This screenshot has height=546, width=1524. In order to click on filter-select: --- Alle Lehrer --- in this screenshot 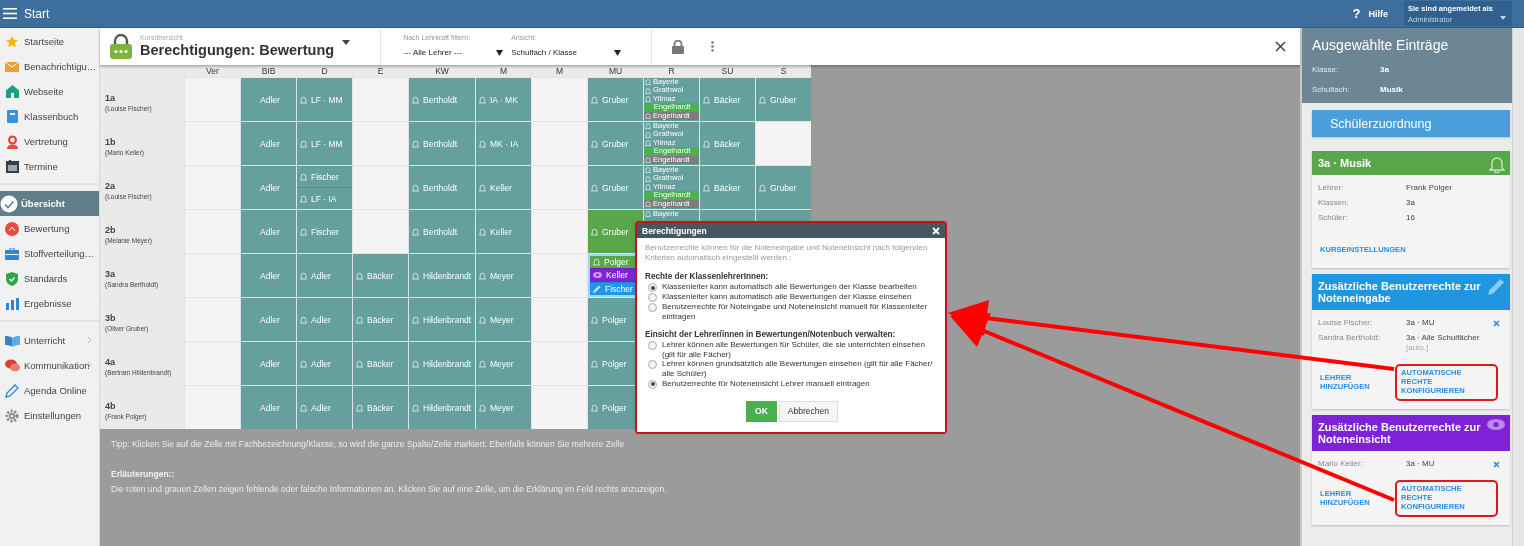, I will do `click(453, 53)`.